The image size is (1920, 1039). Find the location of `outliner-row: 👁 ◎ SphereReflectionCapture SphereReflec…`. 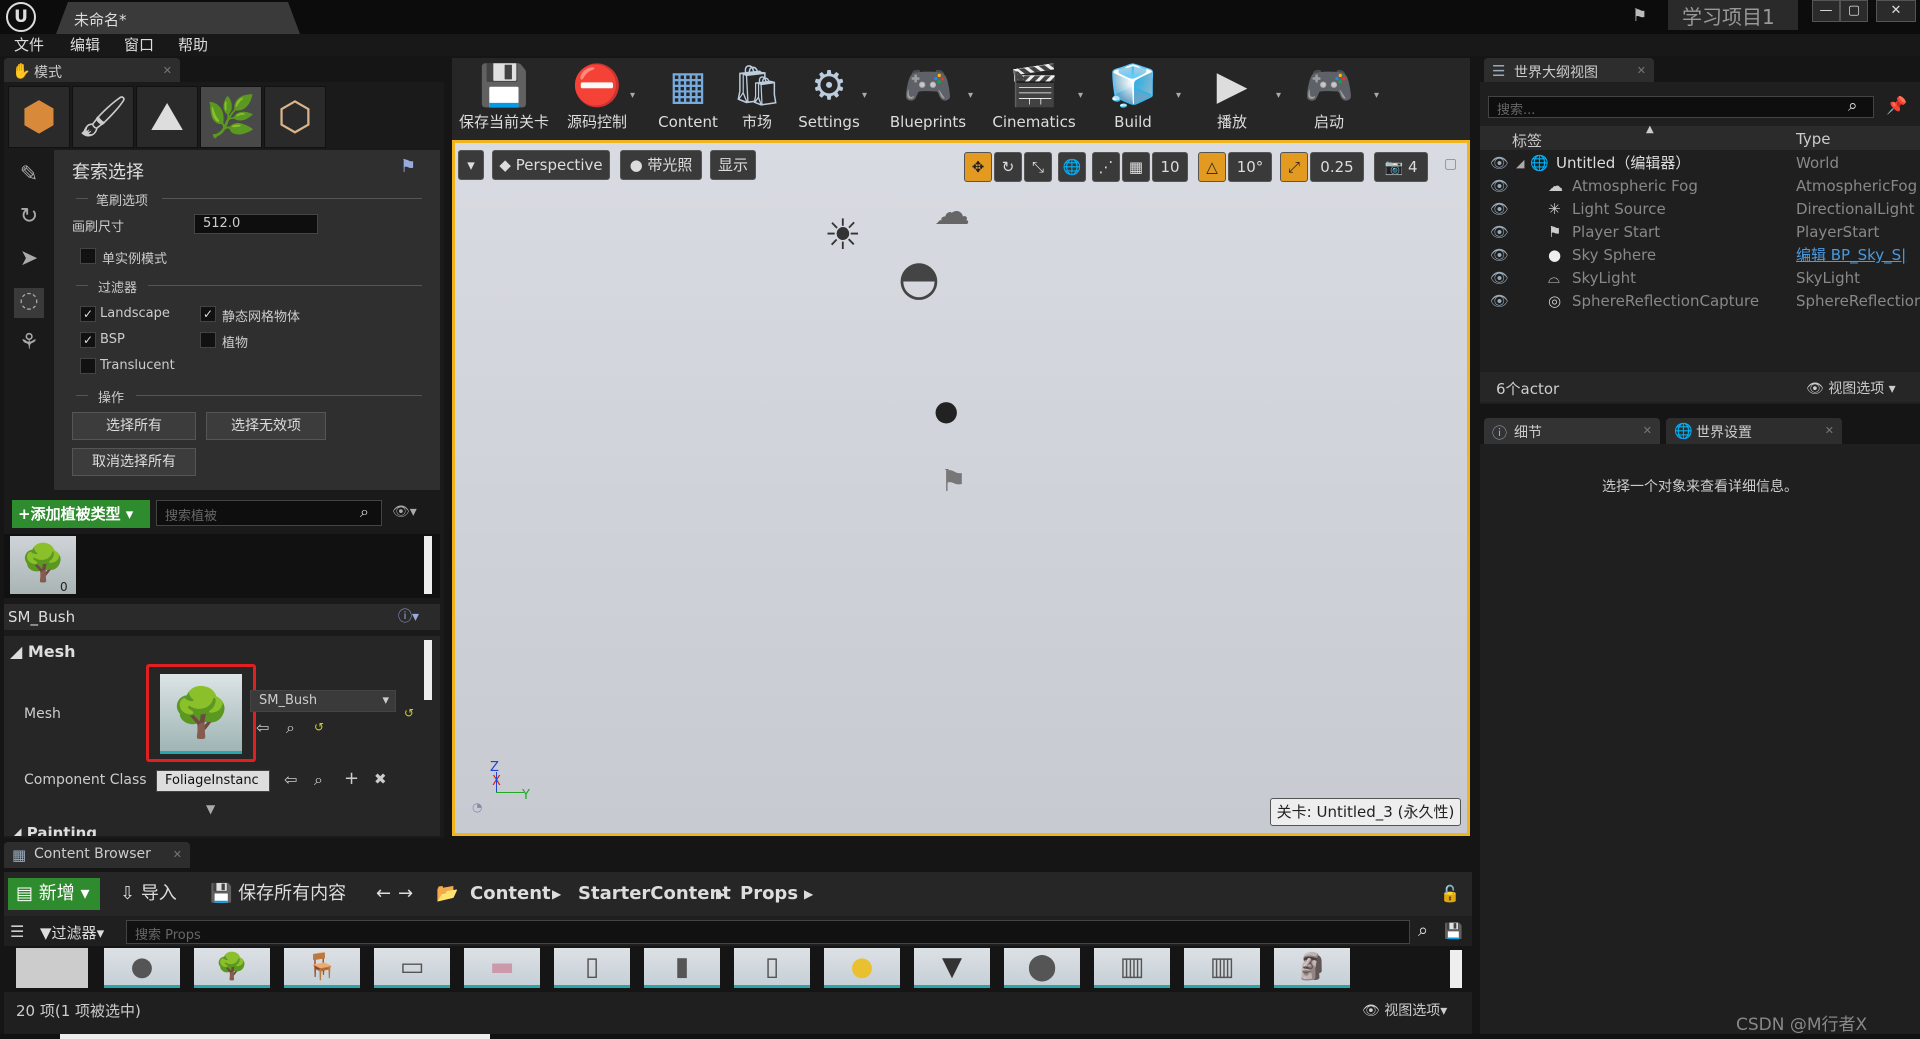

outliner-row: 👁 ◎ SphereReflectionCapture SphereReflec… is located at coordinates (1700, 301).